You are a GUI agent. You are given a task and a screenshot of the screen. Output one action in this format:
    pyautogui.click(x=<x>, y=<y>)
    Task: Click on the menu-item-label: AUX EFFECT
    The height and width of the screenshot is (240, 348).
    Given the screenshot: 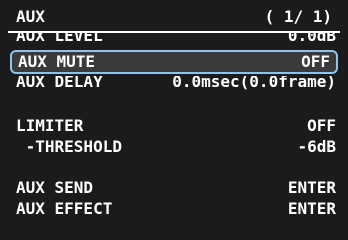 What is the action you would take?
    pyautogui.click(x=64, y=208)
    